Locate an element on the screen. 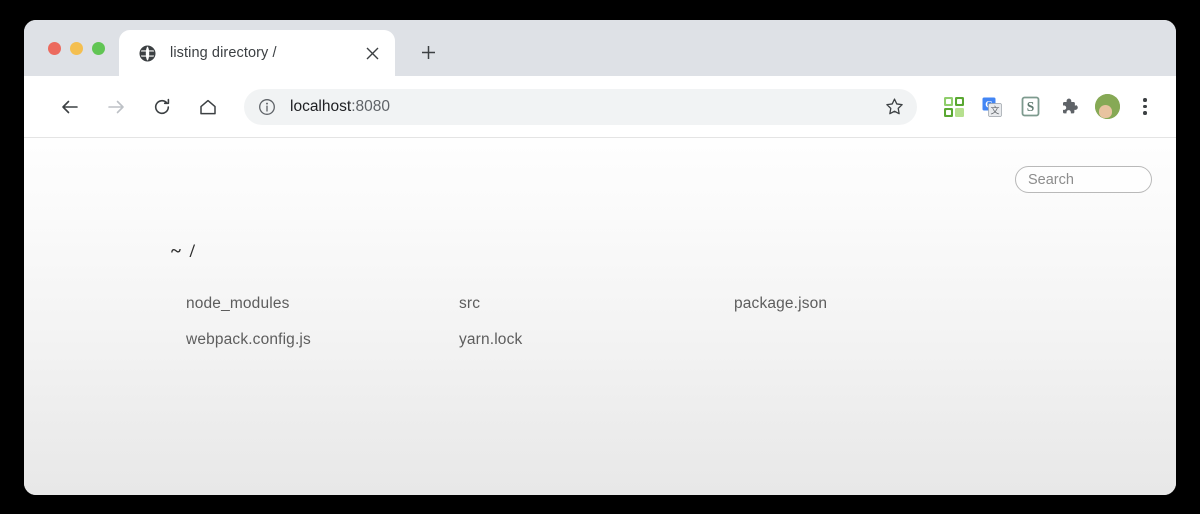  file-entry-link: package.json is located at coordinates (780, 304).